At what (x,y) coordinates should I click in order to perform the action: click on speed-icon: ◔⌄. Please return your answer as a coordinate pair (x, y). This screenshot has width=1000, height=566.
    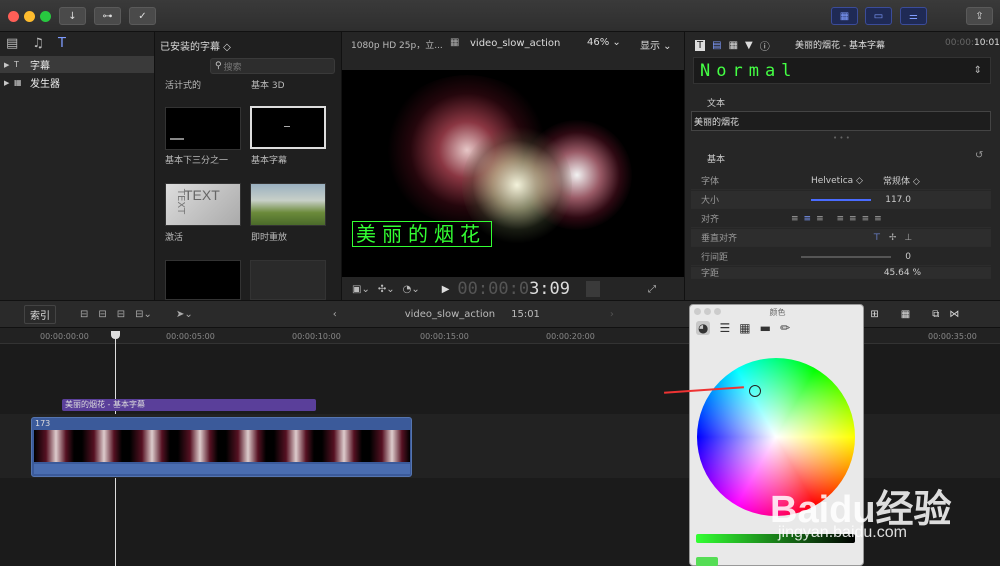
    Looking at the image, I should click on (411, 289).